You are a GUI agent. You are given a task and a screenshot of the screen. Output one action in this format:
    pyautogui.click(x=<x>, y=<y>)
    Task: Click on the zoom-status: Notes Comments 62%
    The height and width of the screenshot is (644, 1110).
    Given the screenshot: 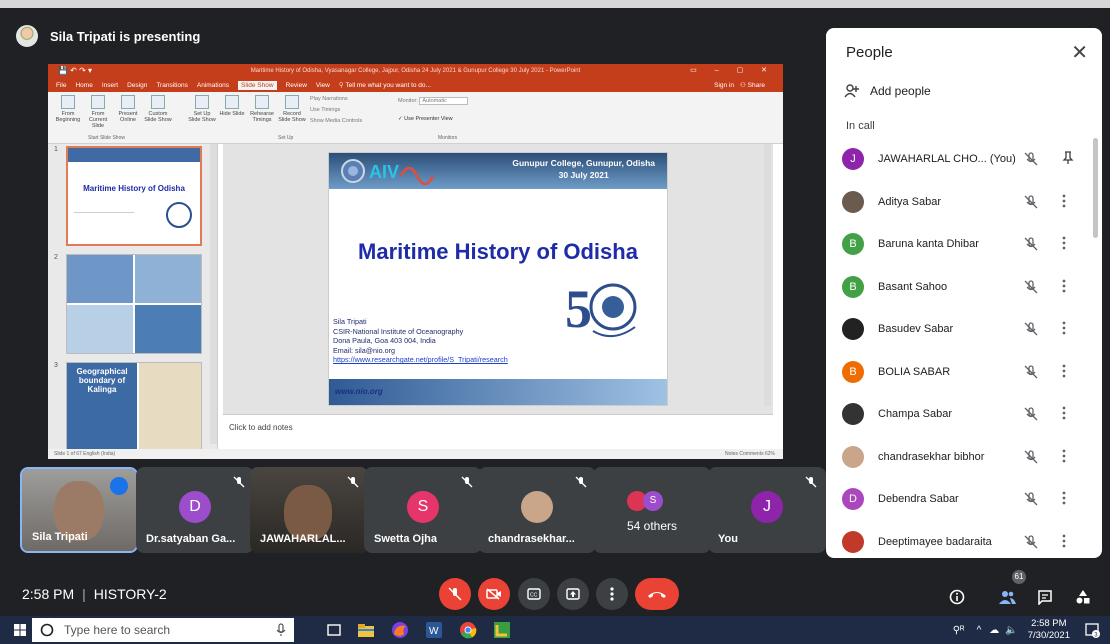 What is the action you would take?
    pyautogui.click(x=750, y=454)
    